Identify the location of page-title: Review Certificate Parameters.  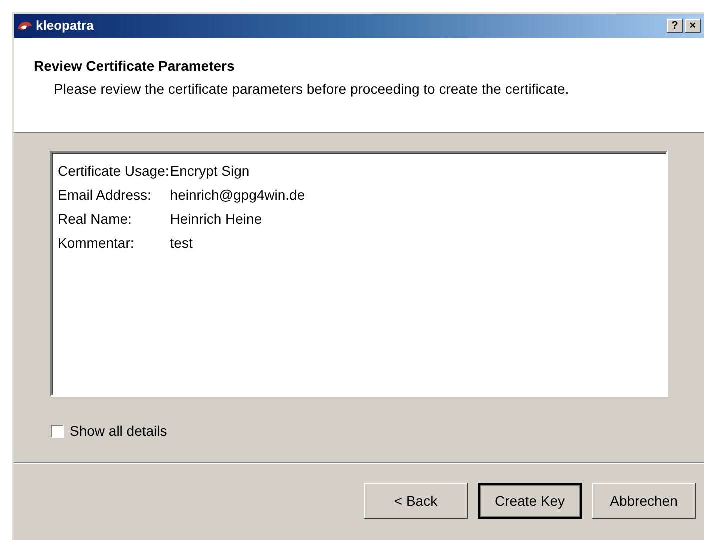
(135, 66).